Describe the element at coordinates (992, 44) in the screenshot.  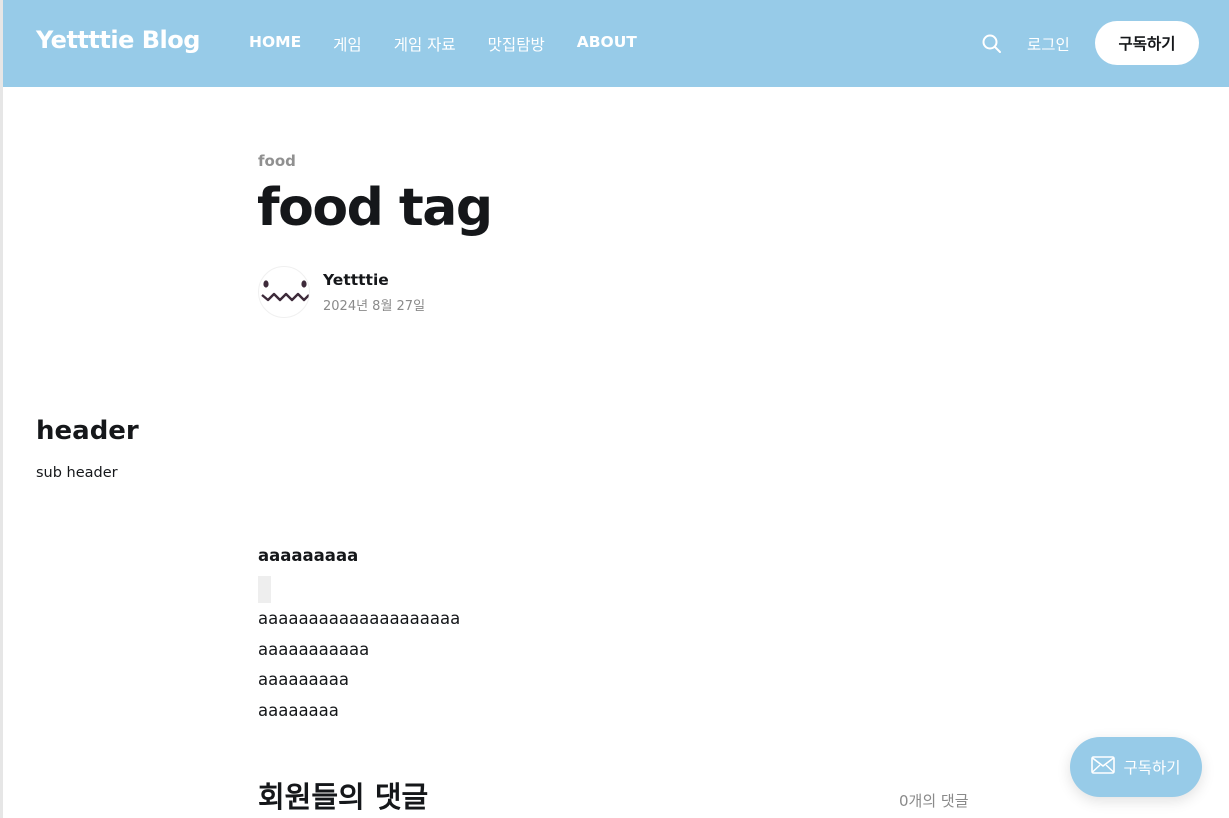
I see `search-icon` at that location.